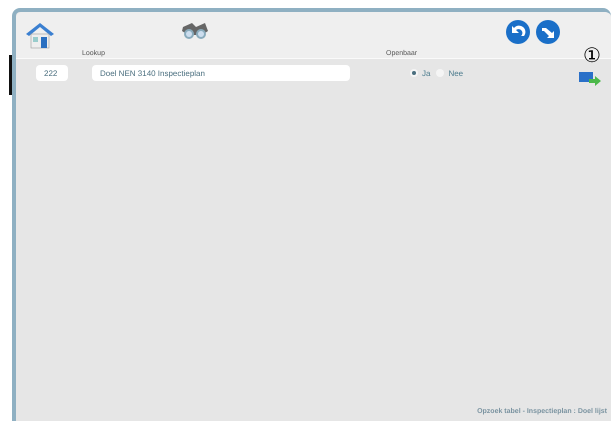 The height and width of the screenshot is (421, 611). Describe the element at coordinates (450, 73) in the screenshot. I see `radio-option: Nee` at that location.